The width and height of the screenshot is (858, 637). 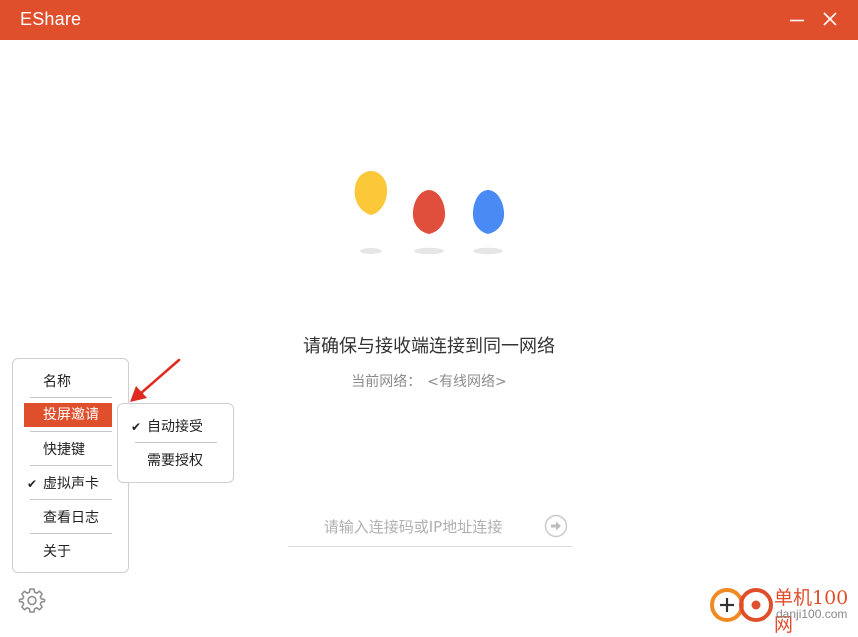 I want to click on minimize-button, so click(x=797, y=20).